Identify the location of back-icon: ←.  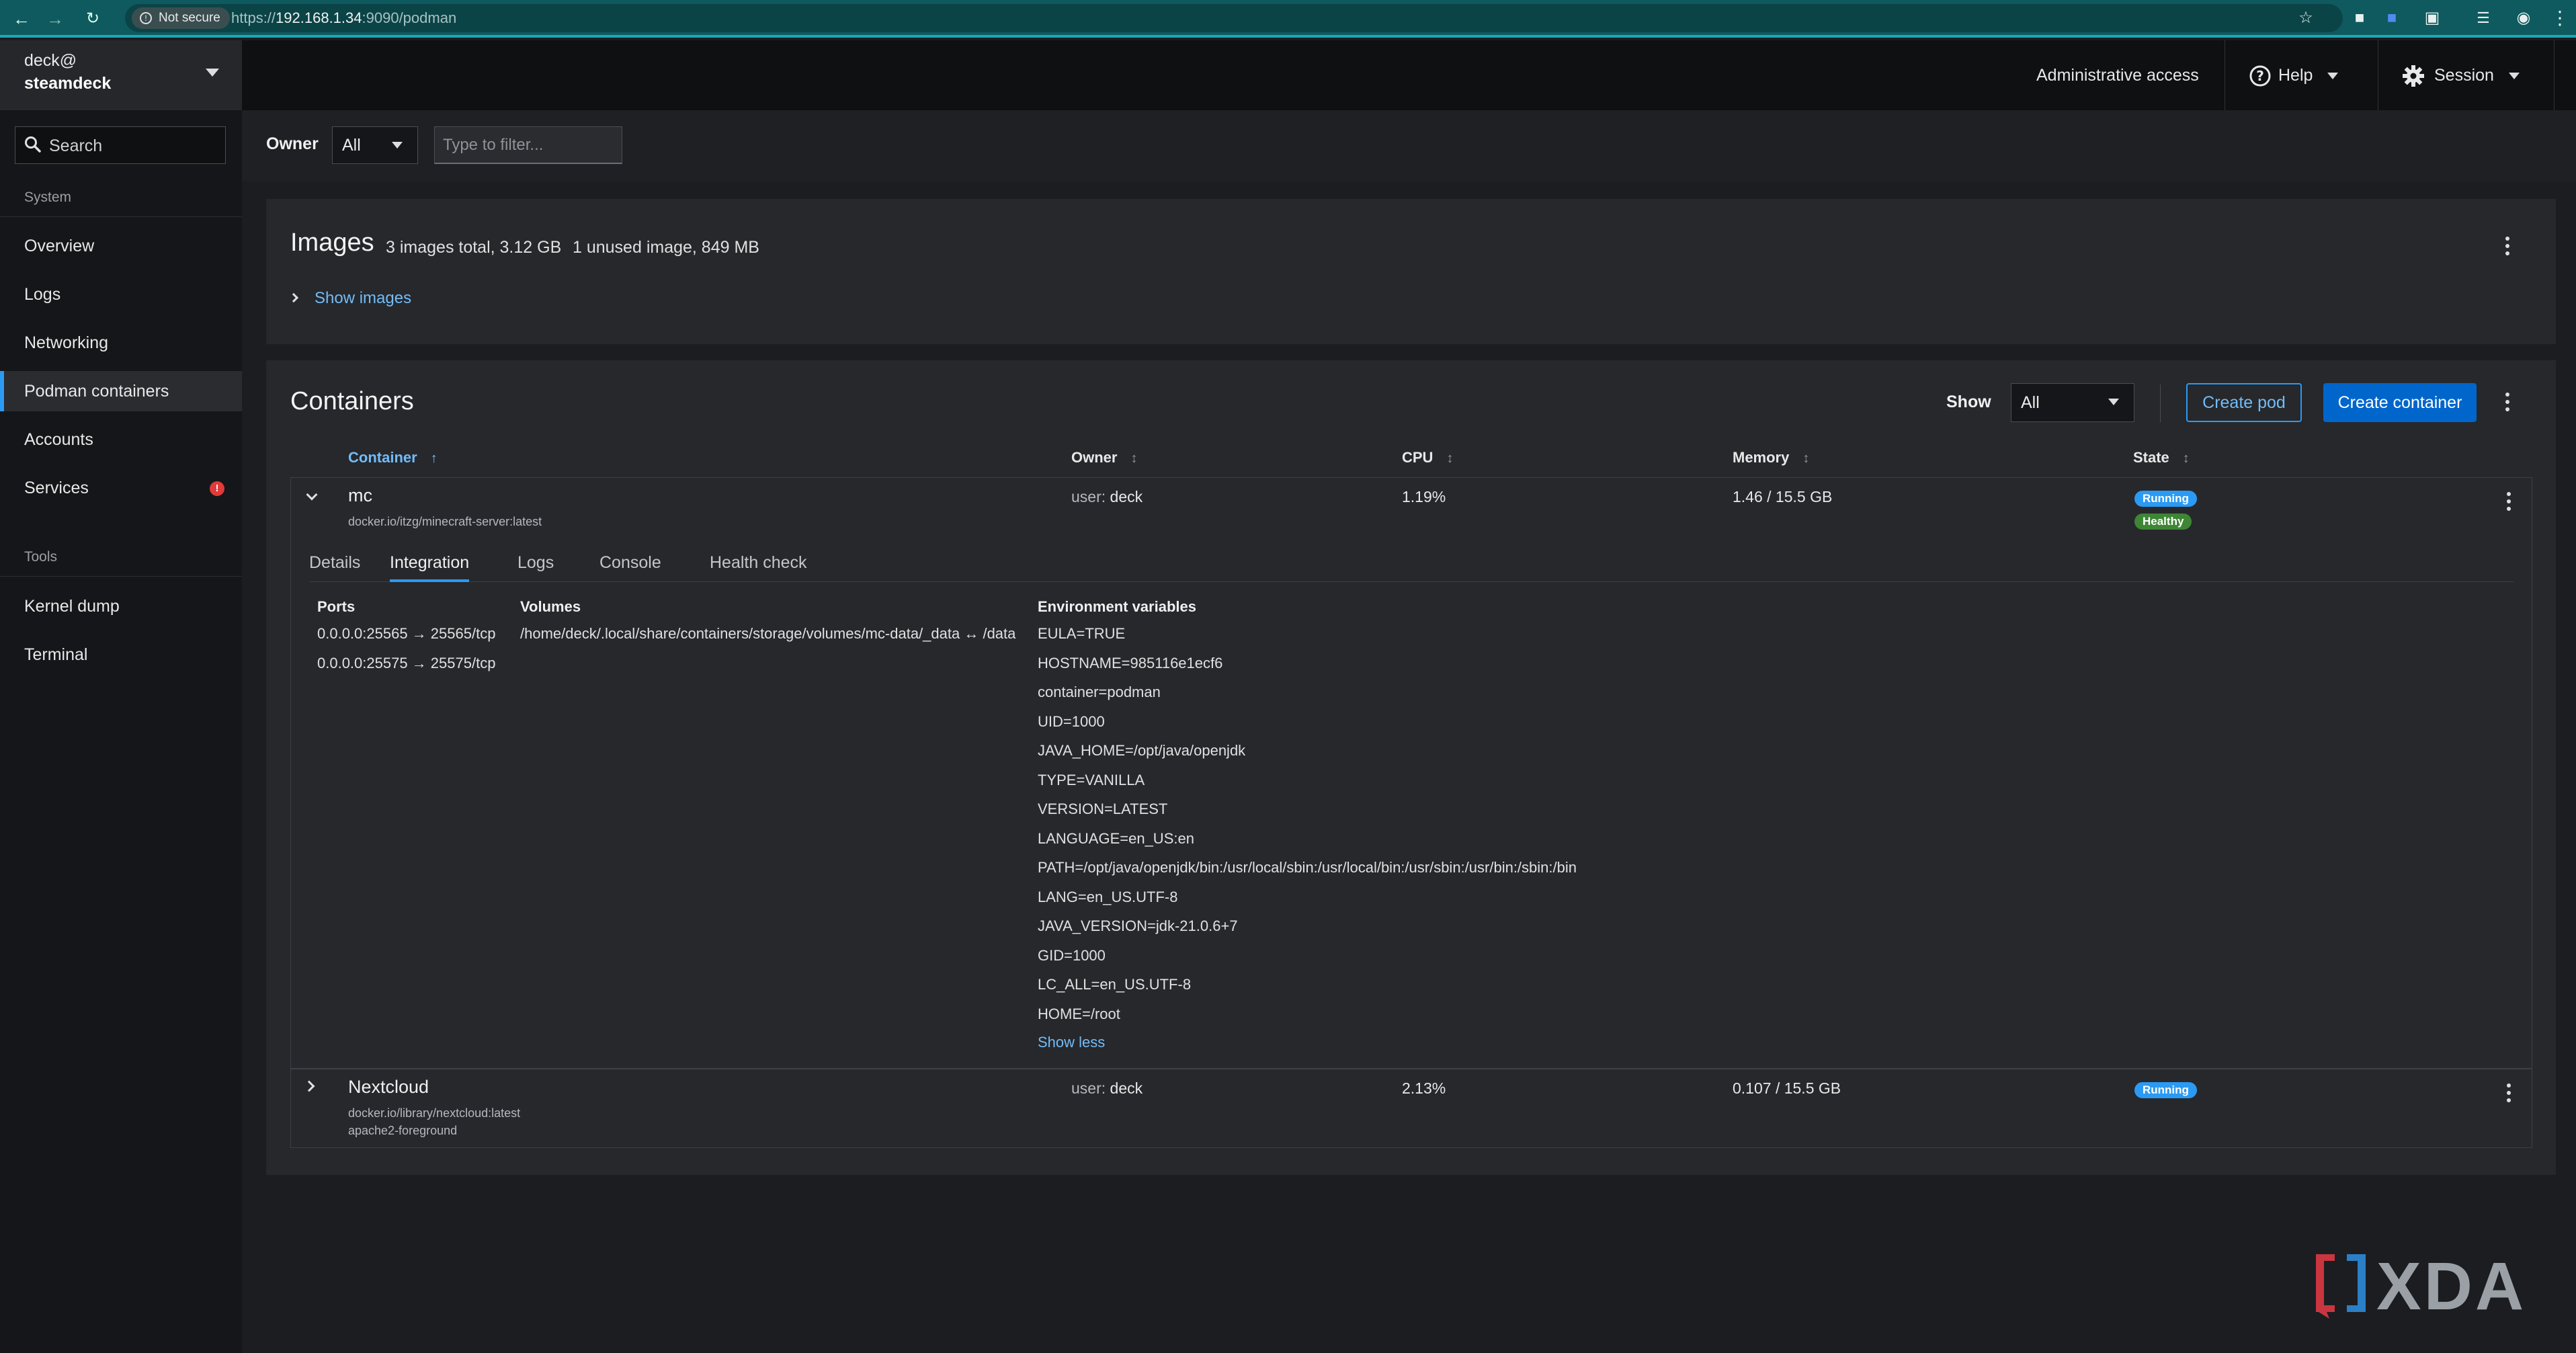
(21, 18).